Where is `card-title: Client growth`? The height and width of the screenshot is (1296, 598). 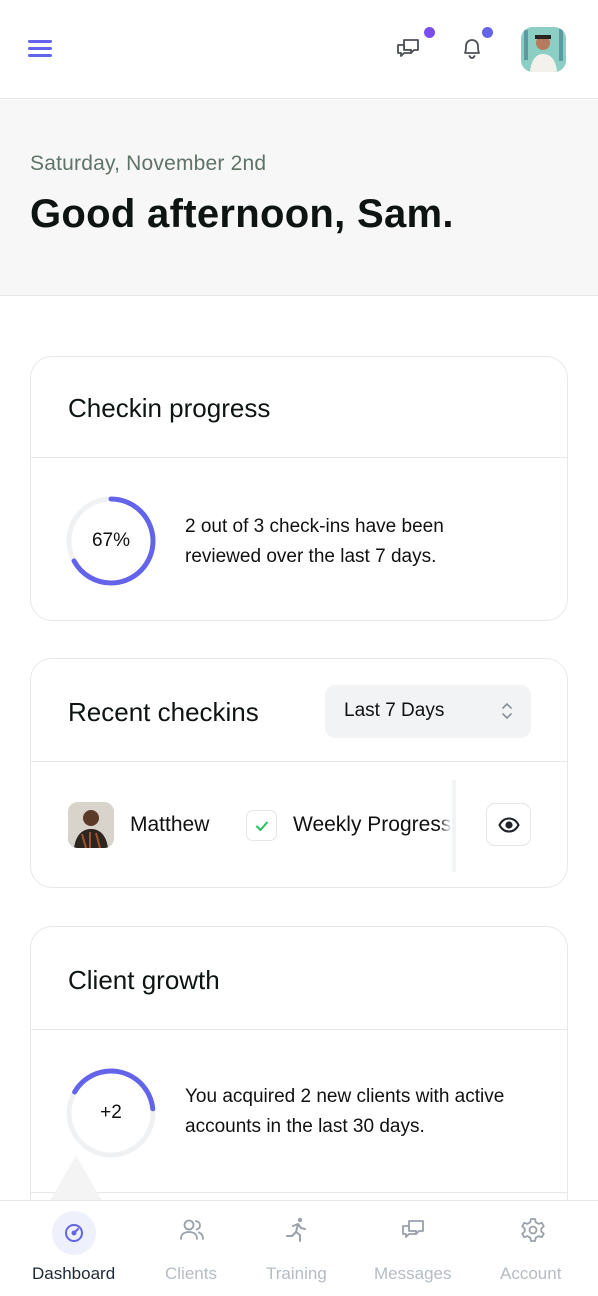 card-title: Client growth is located at coordinates (144, 980).